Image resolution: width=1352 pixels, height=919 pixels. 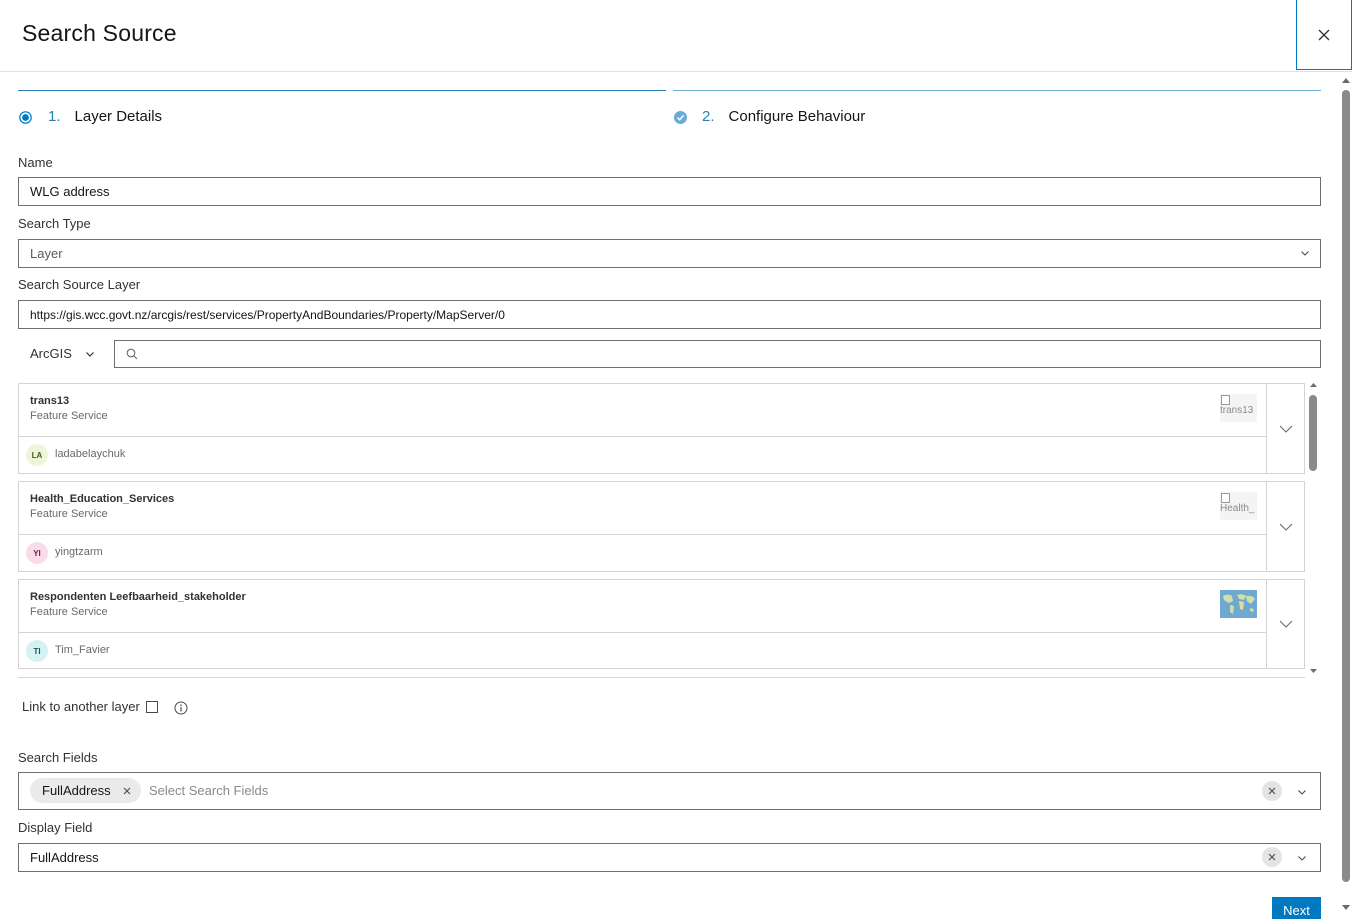 I want to click on results-scrollbar-thumb, so click(x=1313, y=433).